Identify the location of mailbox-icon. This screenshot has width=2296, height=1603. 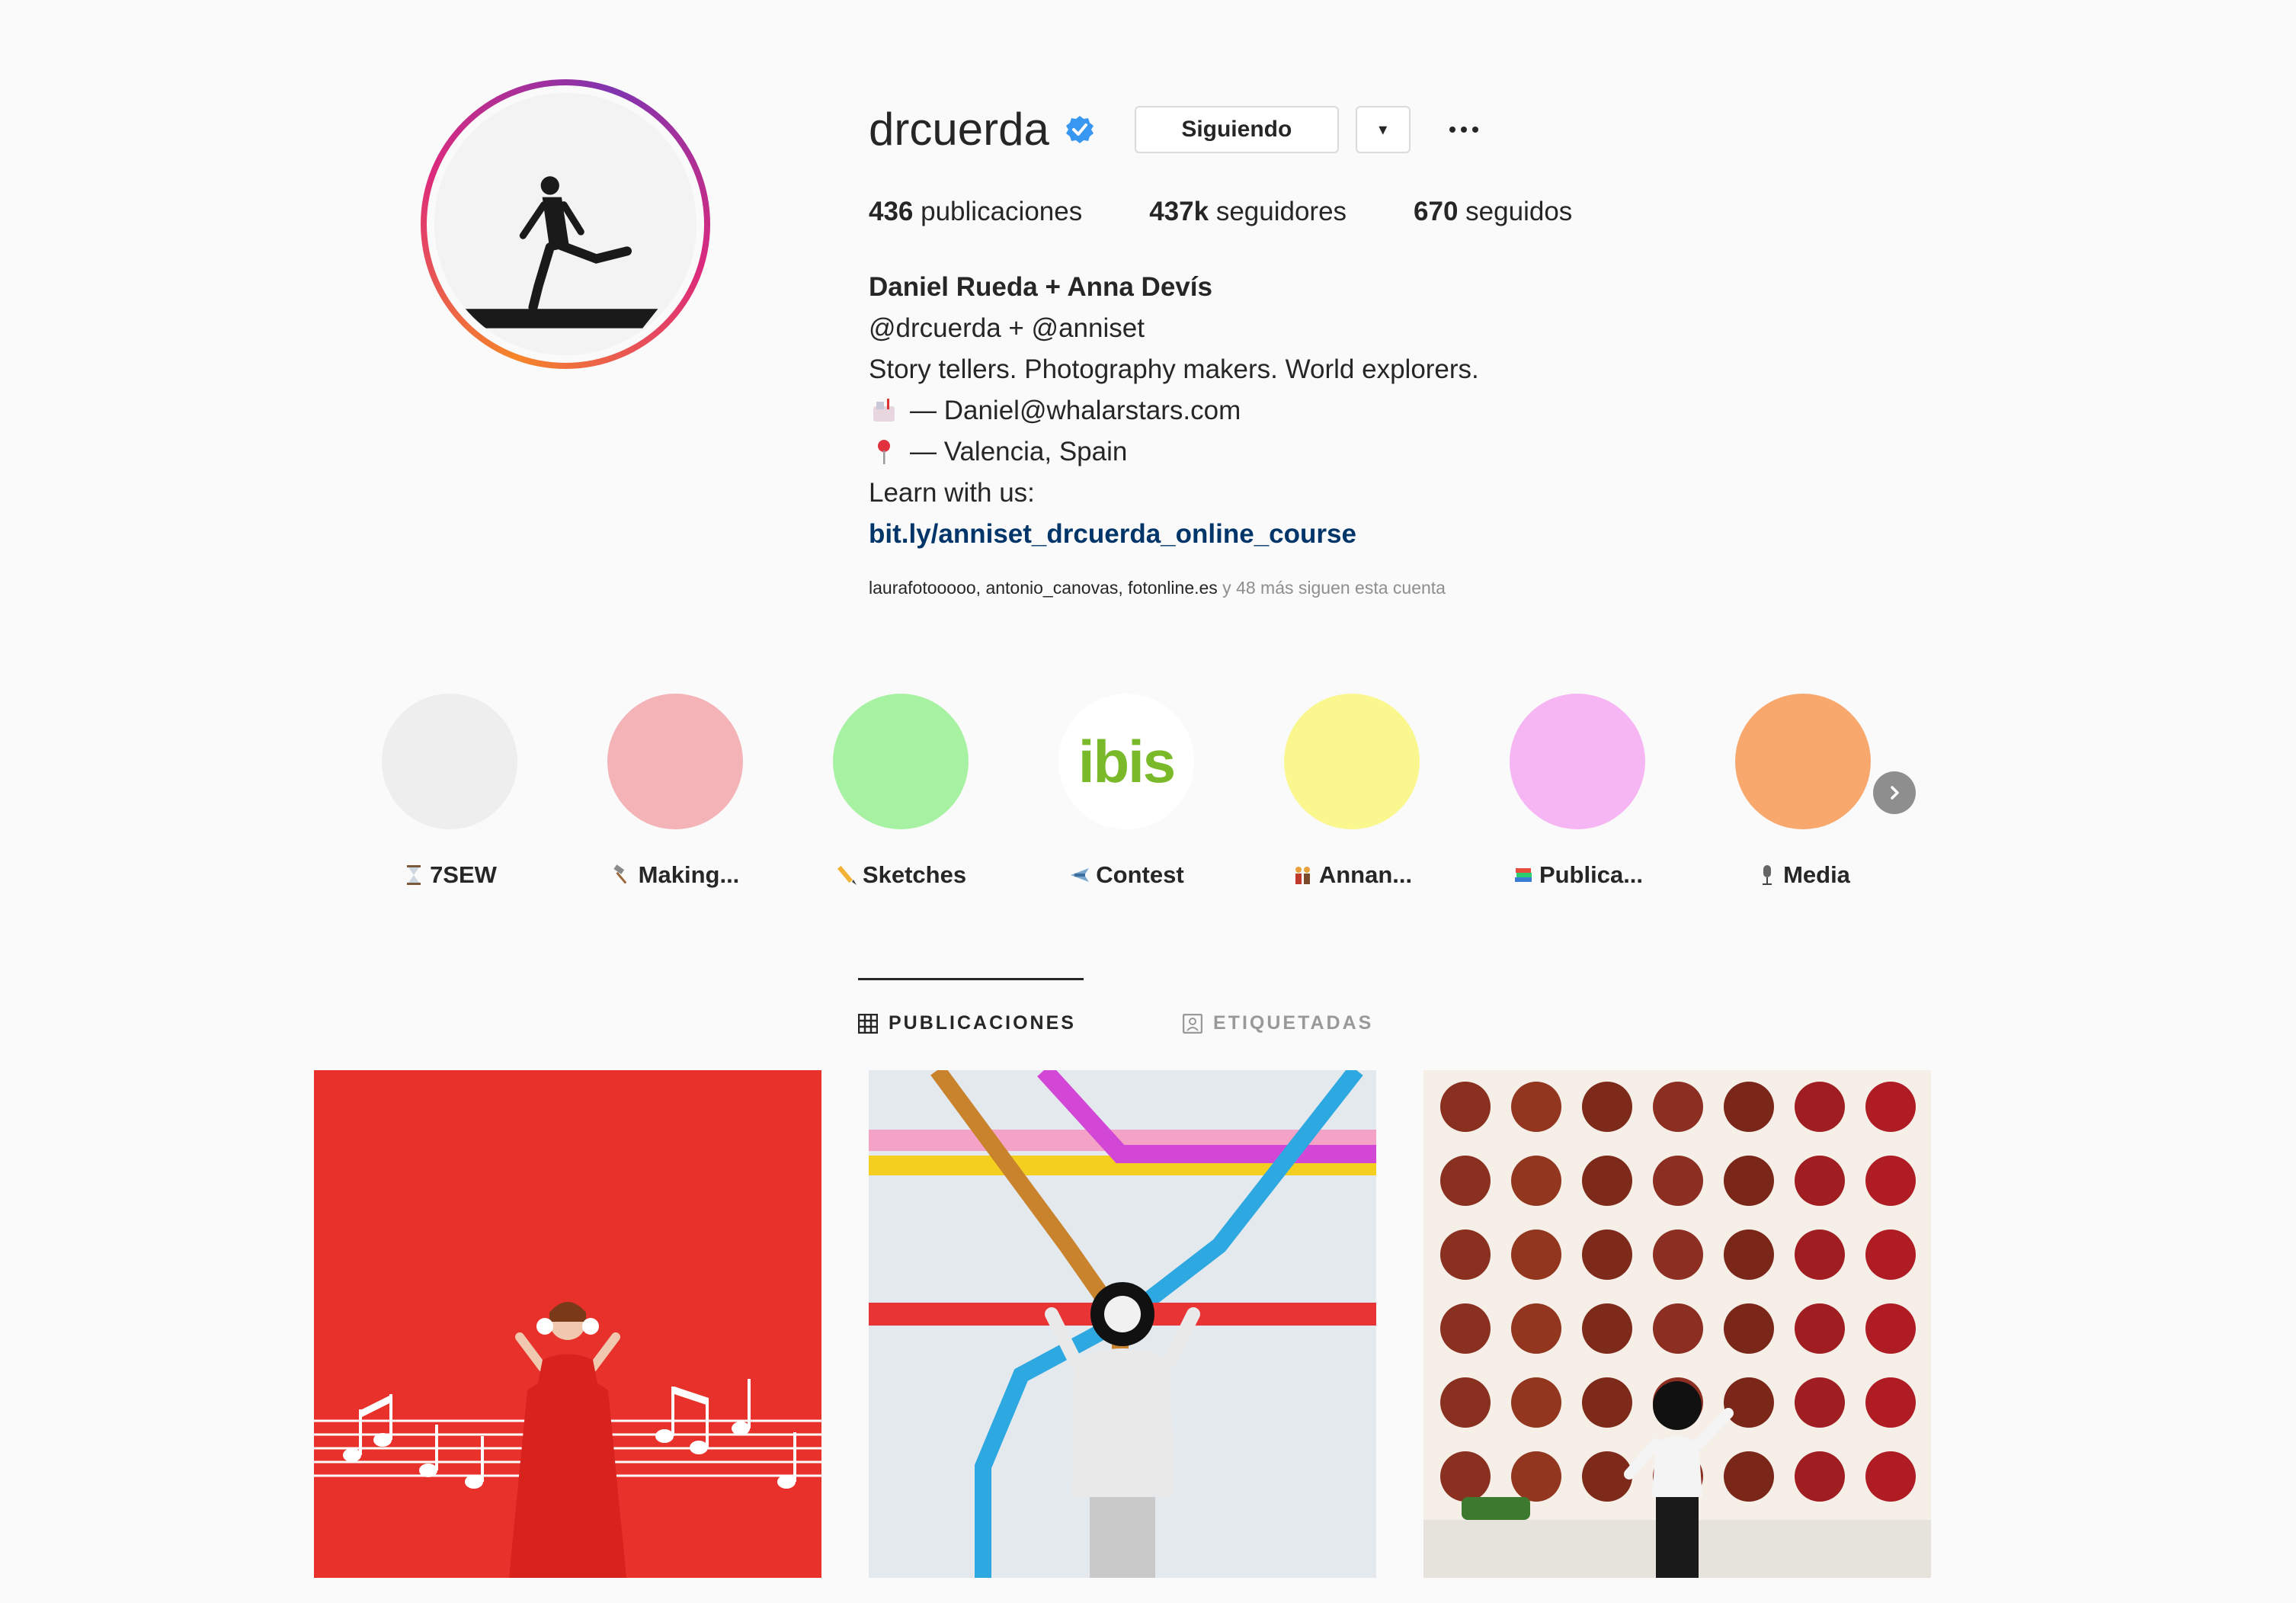
(884, 410).